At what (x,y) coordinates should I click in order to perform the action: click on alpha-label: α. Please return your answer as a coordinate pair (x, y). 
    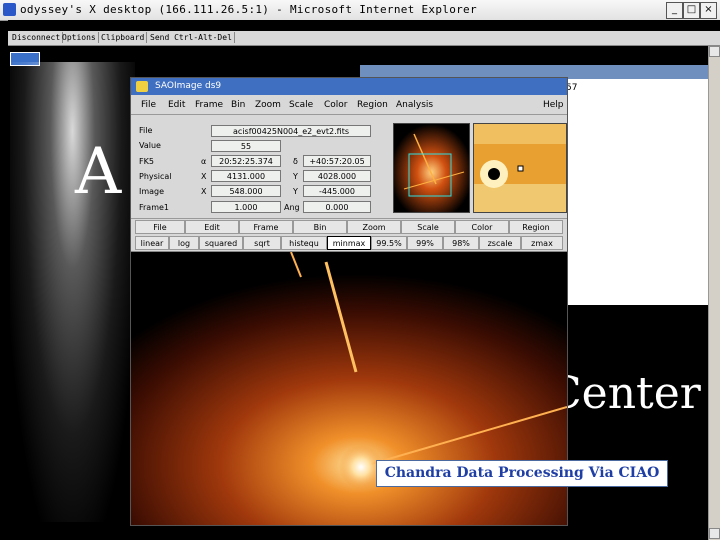
    Looking at the image, I should click on (204, 161).